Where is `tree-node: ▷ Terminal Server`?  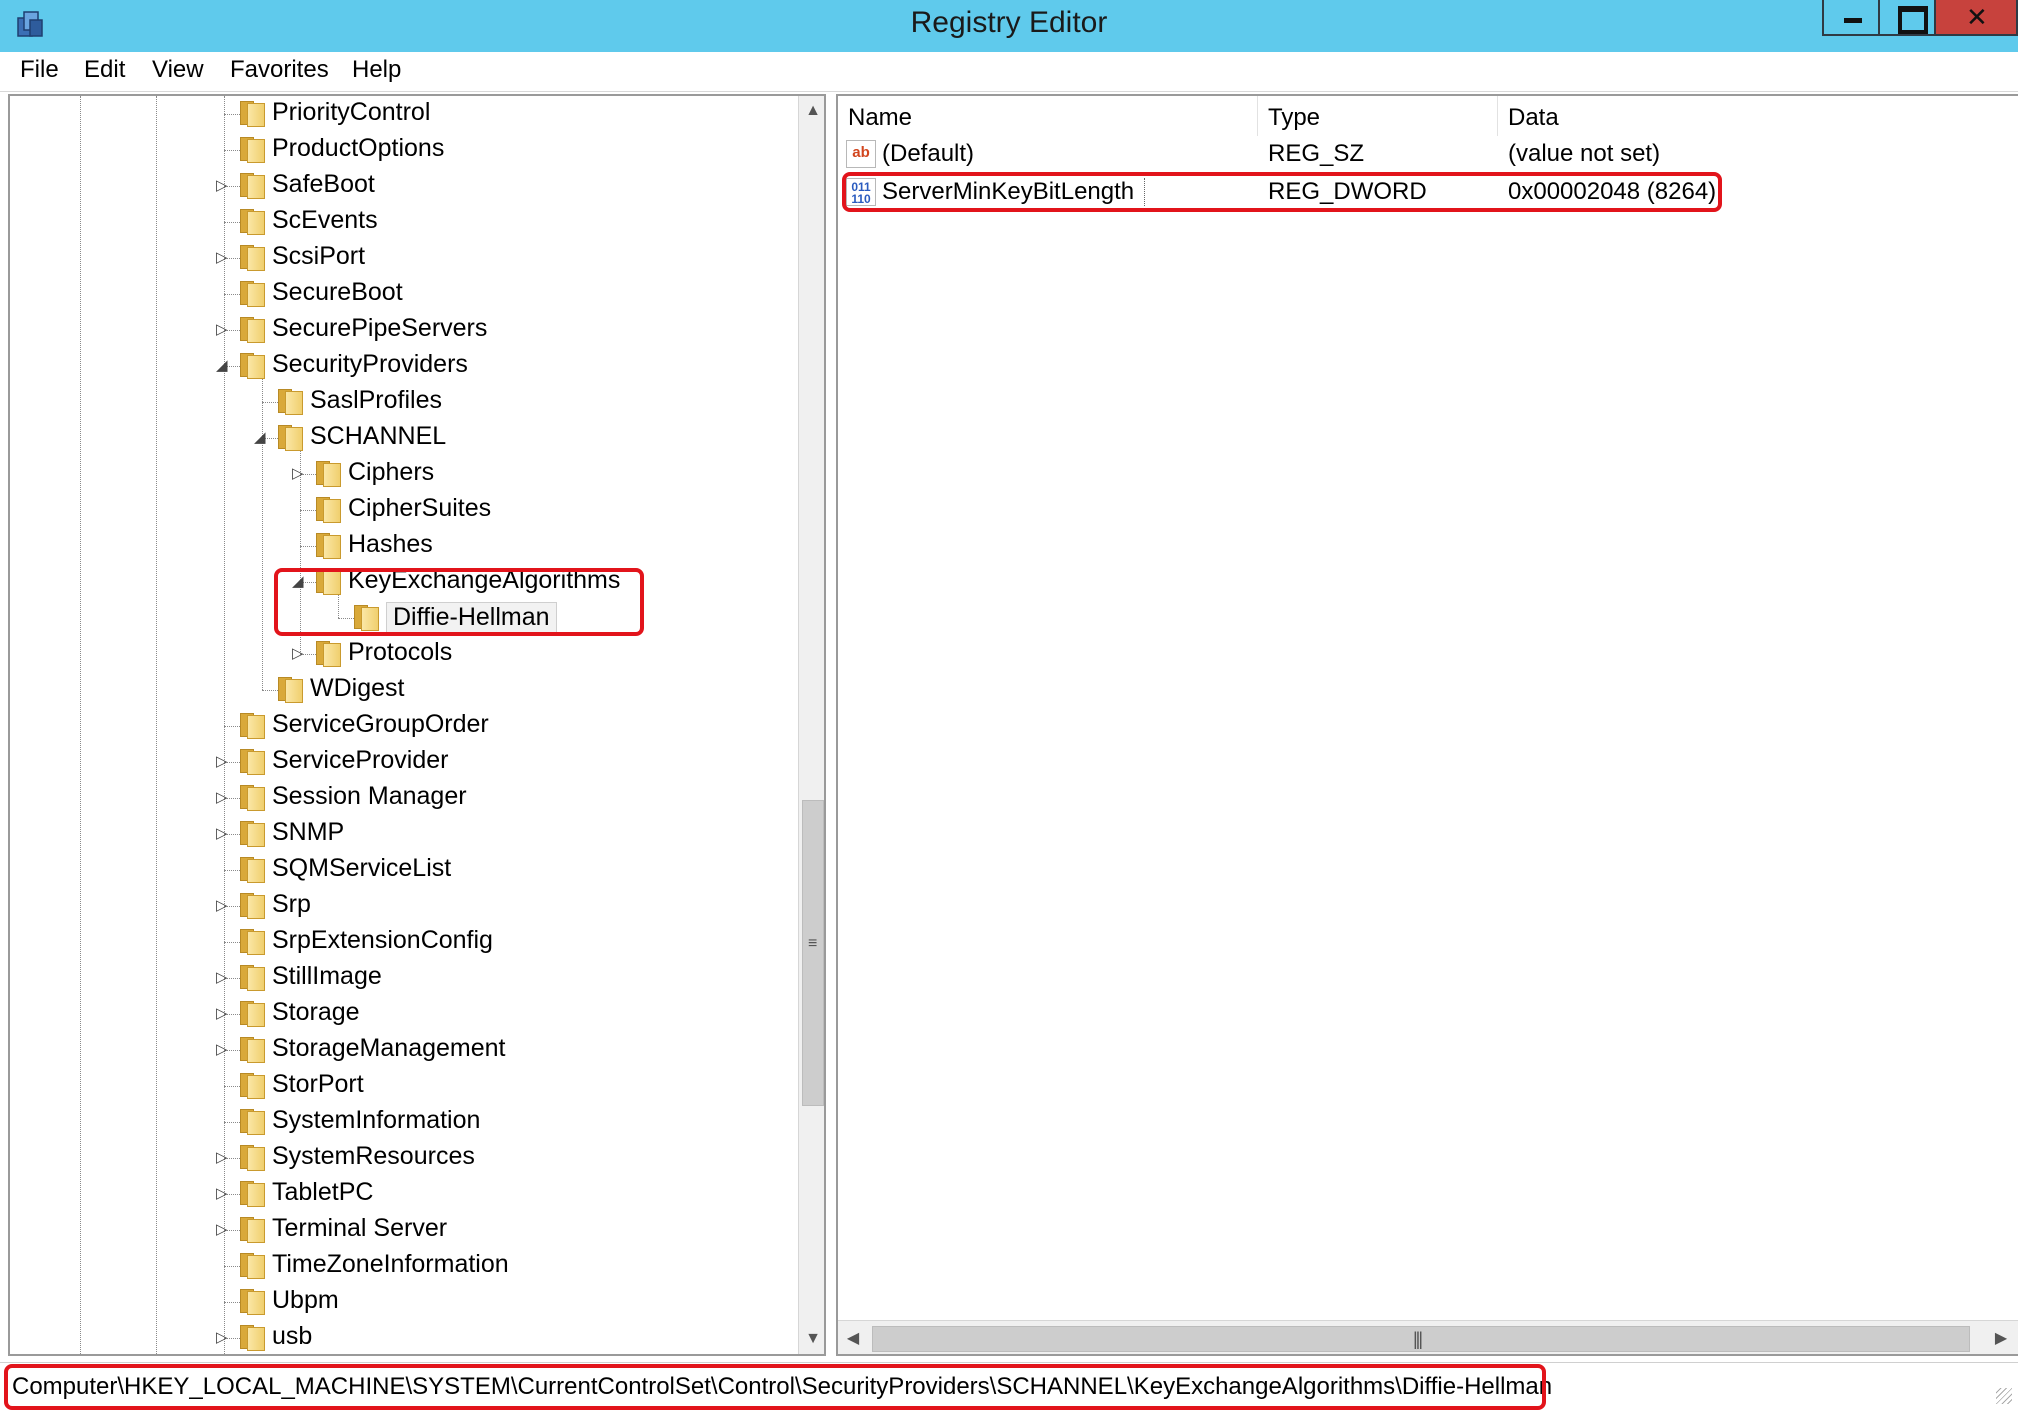
tree-node: ▷ Terminal Server is located at coordinates (400, 1229).